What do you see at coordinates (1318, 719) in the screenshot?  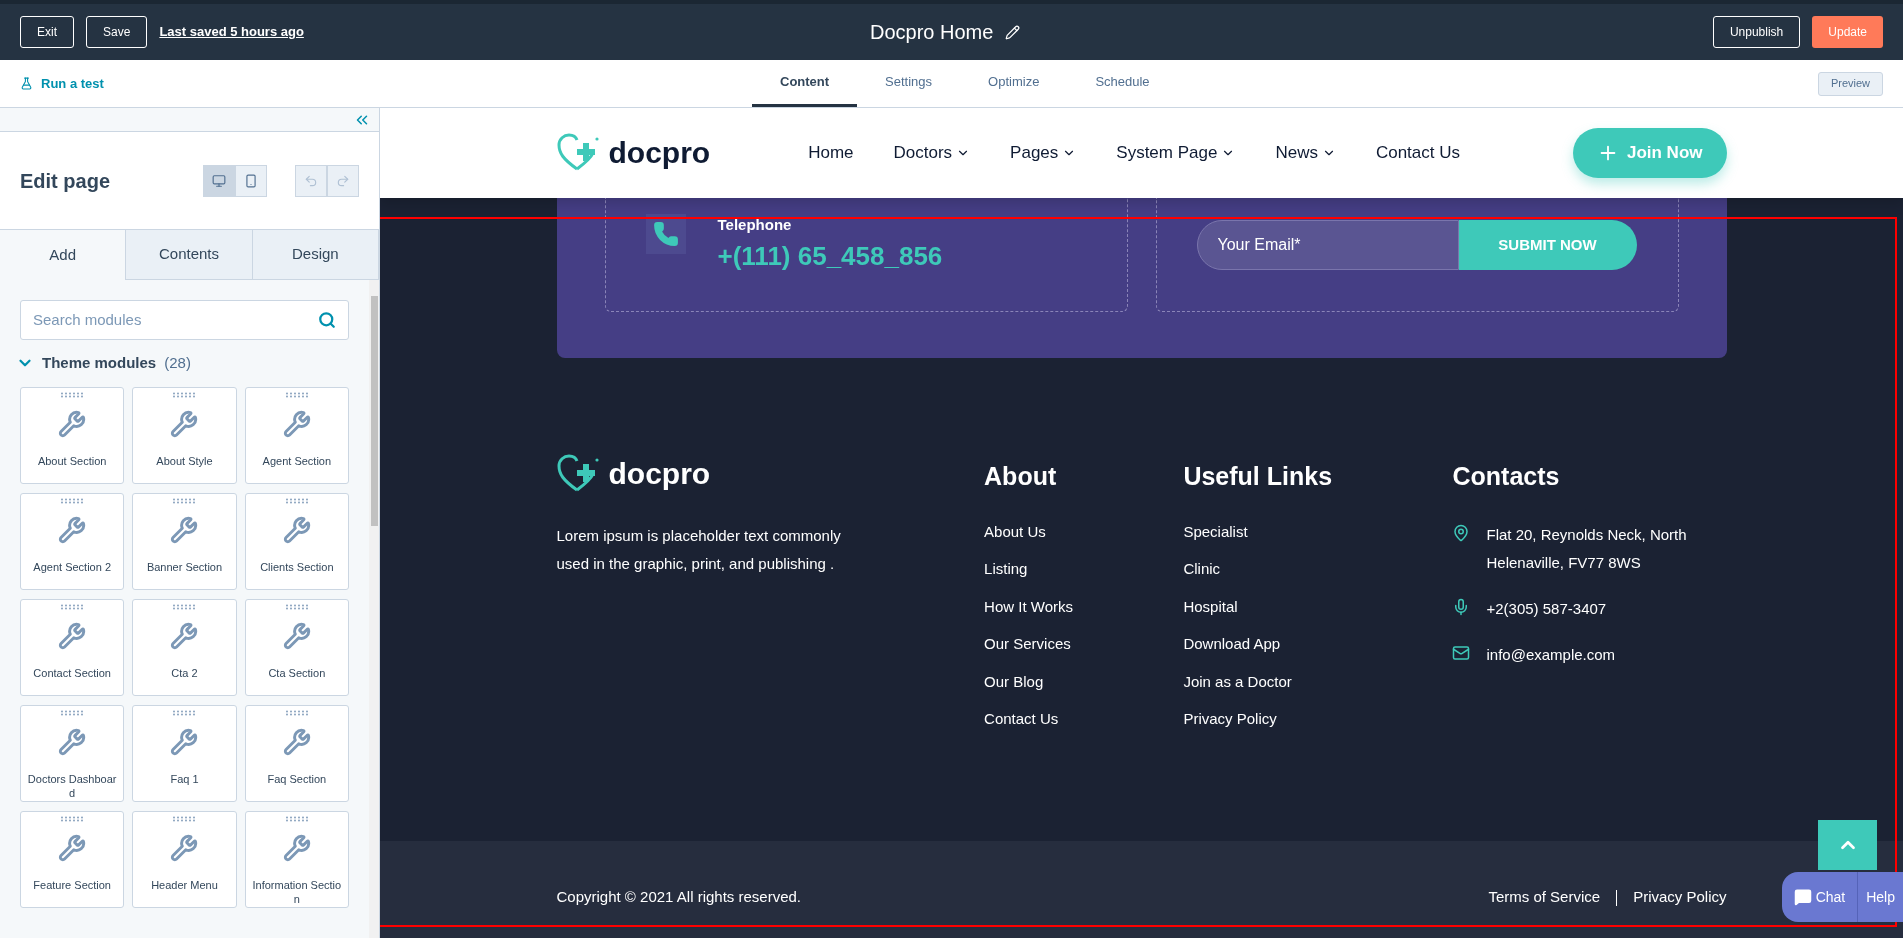 I see `footer-link: Privacy Policy` at bounding box center [1318, 719].